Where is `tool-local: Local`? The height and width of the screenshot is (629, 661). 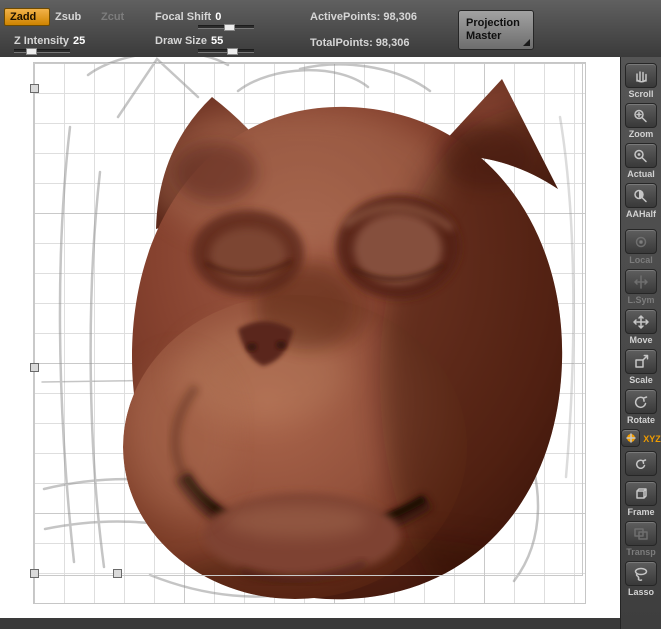
tool-local: Local is located at coordinates (641, 247).